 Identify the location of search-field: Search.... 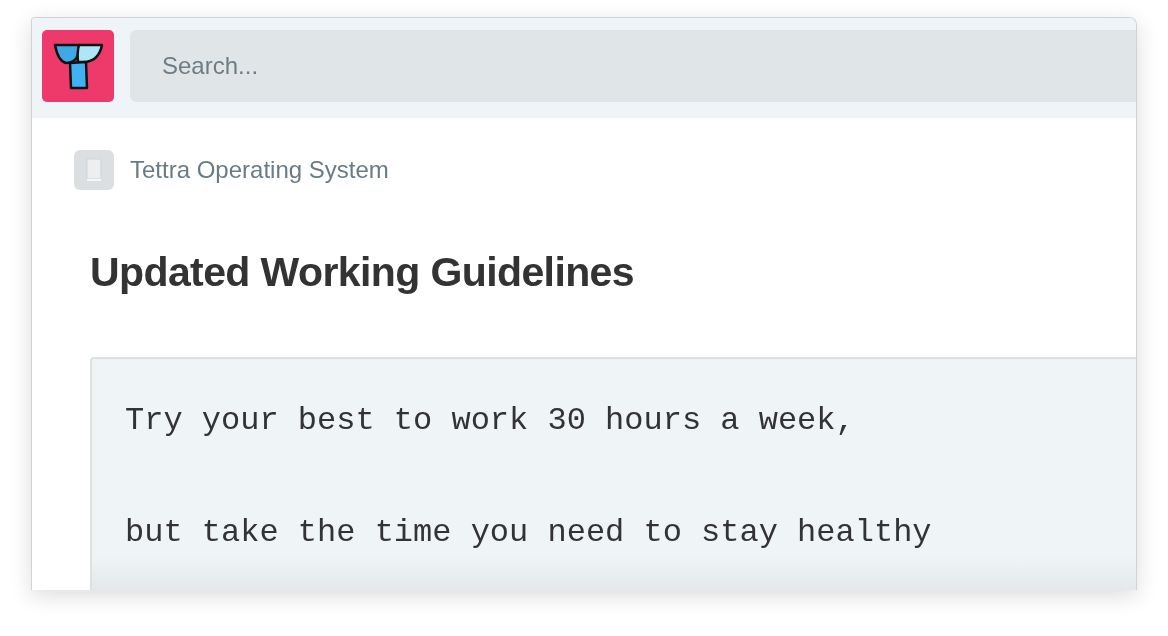
(633, 66).